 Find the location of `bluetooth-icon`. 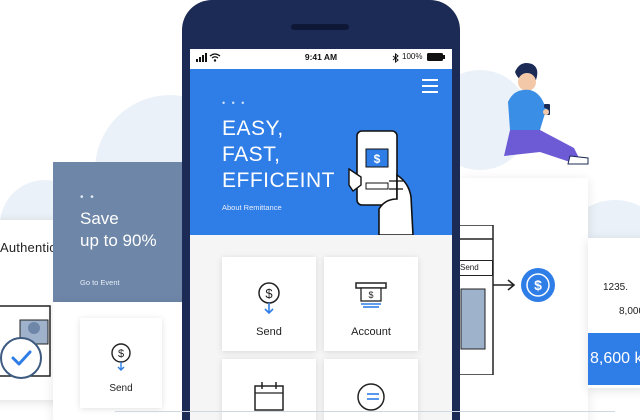

bluetooth-icon is located at coordinates (395, 58).